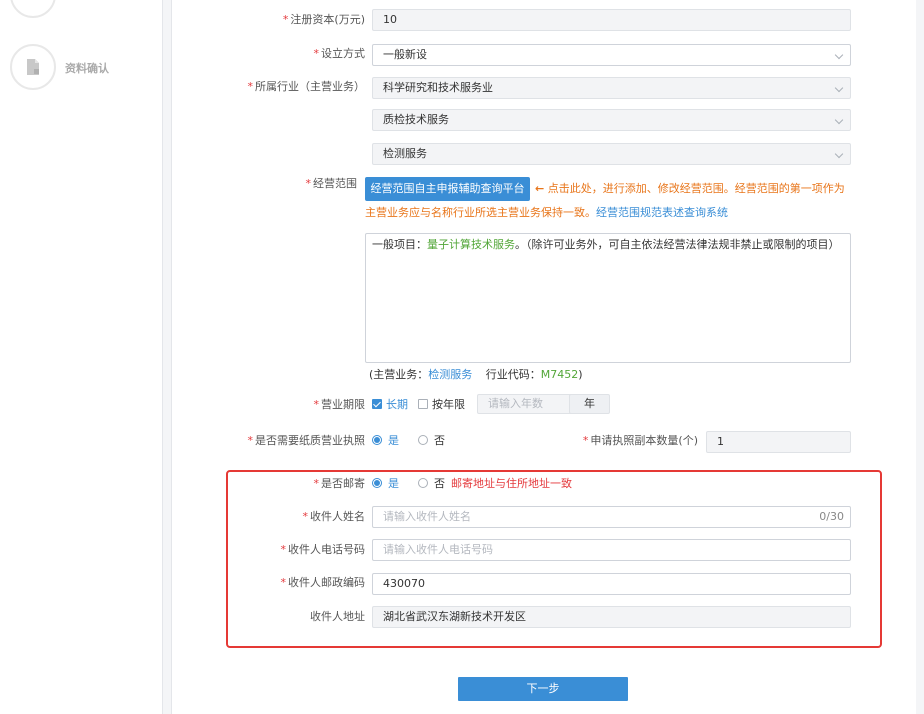  What do you see at coordinates (334, 516) in the screenshot?
I see `recipient-name-label: * 收件人姓名` at bounding box center [334, 516].